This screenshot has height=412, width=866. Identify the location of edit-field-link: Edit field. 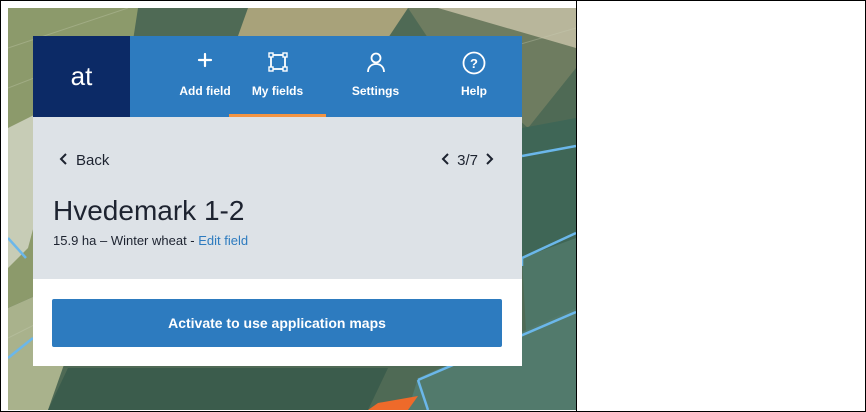
(223, 240).